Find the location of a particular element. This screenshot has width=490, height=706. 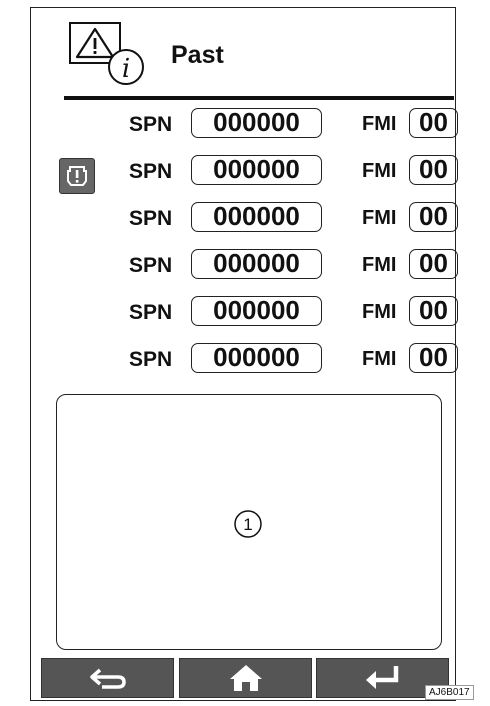

header: i Past is located at coordinates (243, 54).